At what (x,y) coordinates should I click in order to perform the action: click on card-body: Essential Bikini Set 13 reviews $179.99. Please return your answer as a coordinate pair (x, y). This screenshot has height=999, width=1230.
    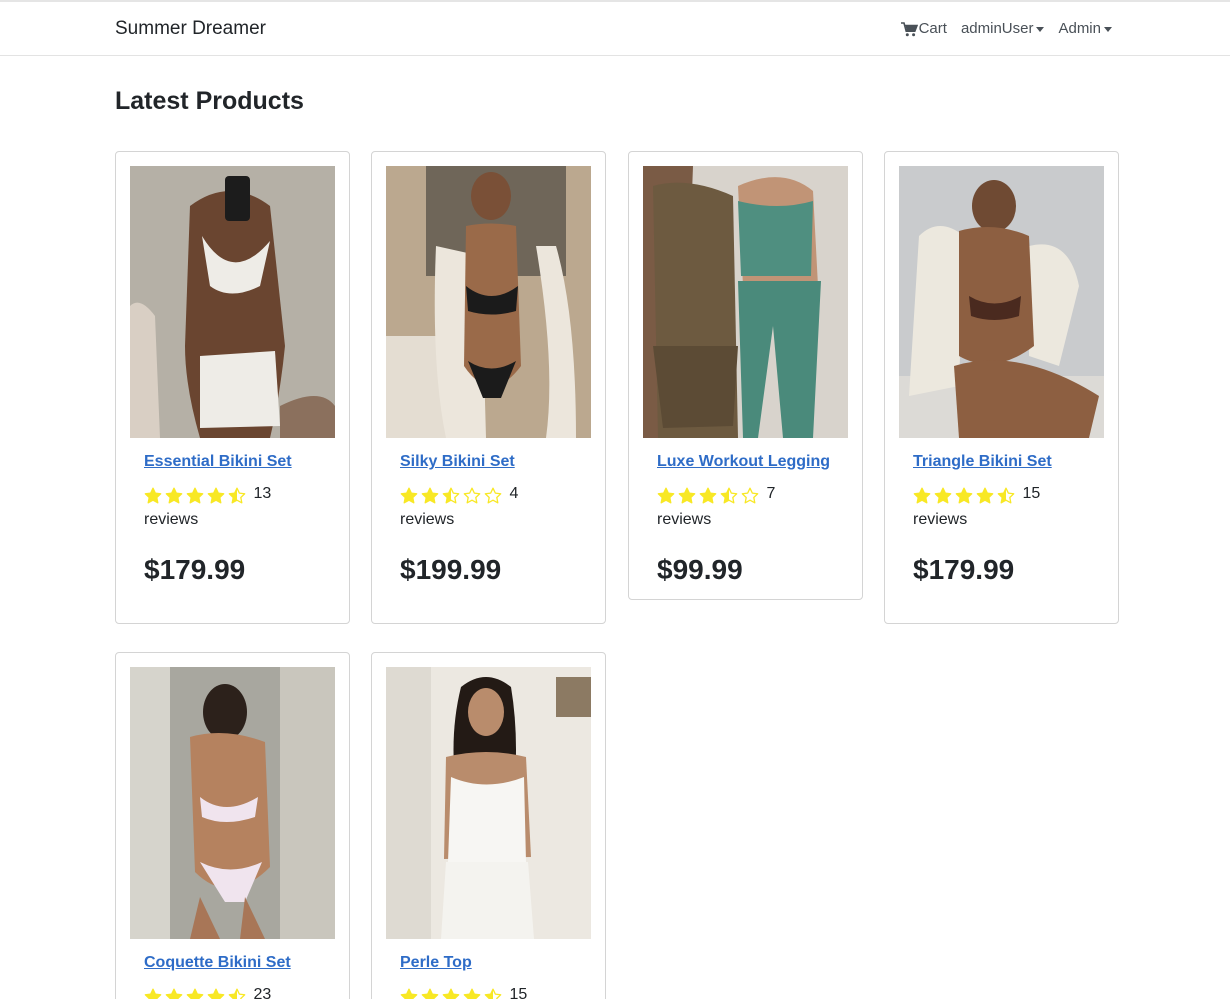
    Looking at the image, I should click on (232, 513).